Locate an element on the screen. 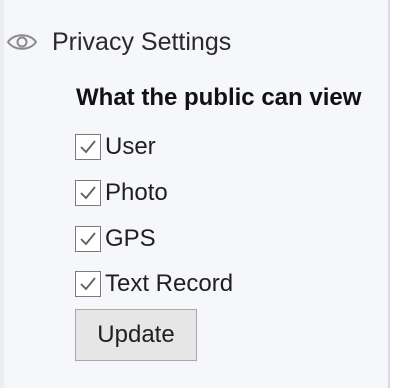 The height and width of the screenshot is (388, 411). privacy-settings-header: Privacy Settings is located at coordinates (118, 42).